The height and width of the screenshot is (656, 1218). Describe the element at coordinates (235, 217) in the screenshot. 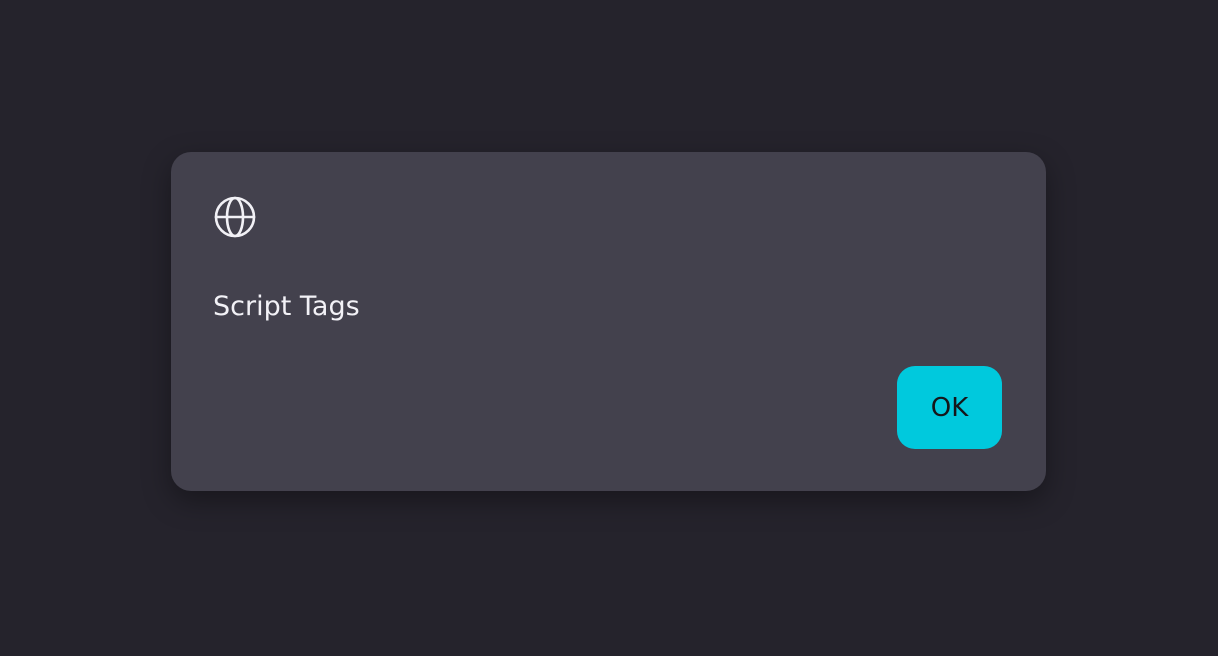

I see `globe-icon` at that location.